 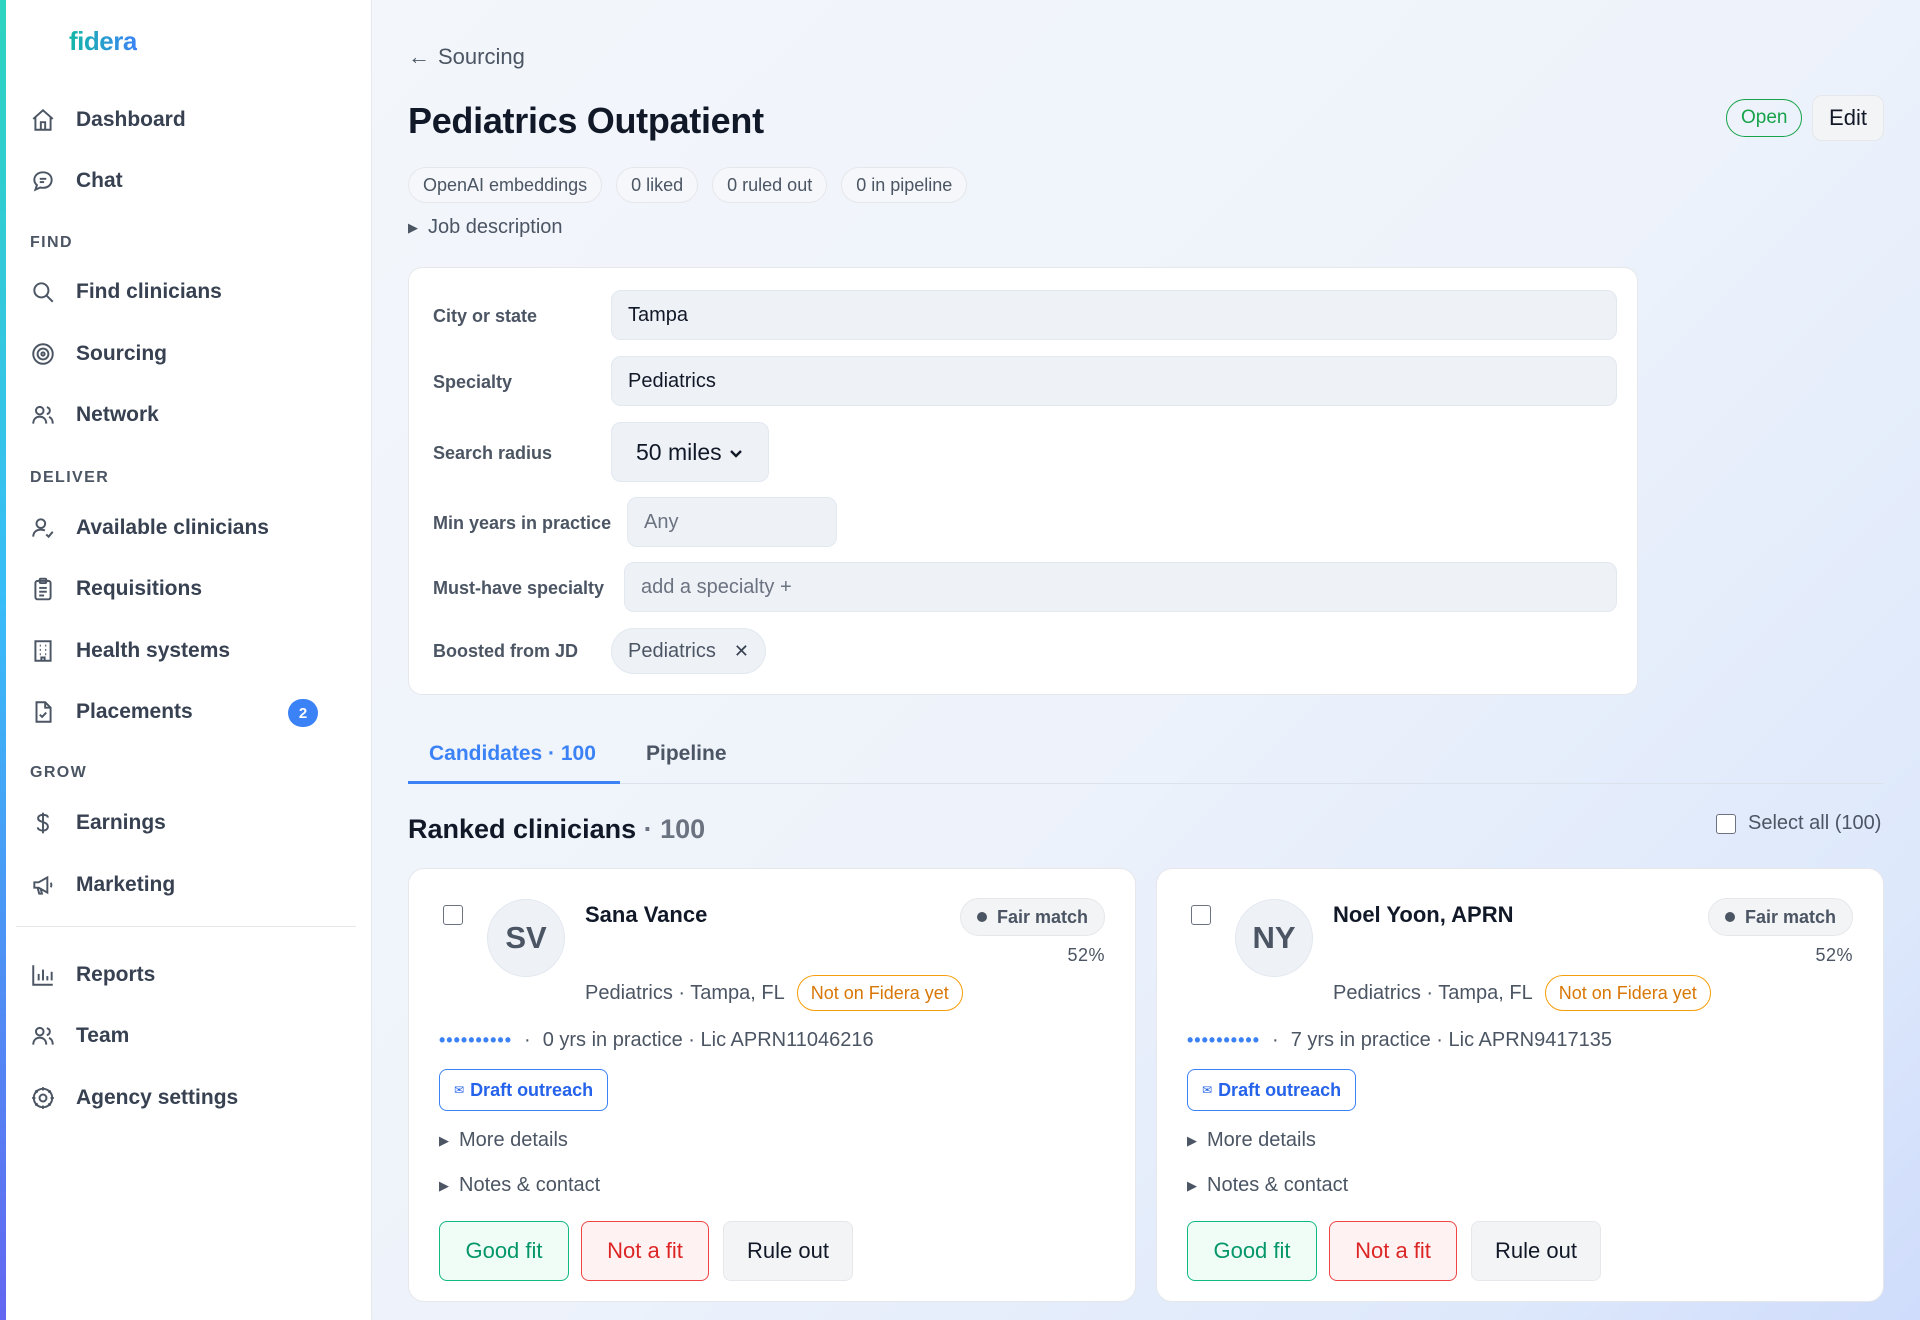 What do you see at coordinates (70, 477) in the screenshot?
I see `sidebar-section-deliver: DELIVER` at bounding box center [70, 477].